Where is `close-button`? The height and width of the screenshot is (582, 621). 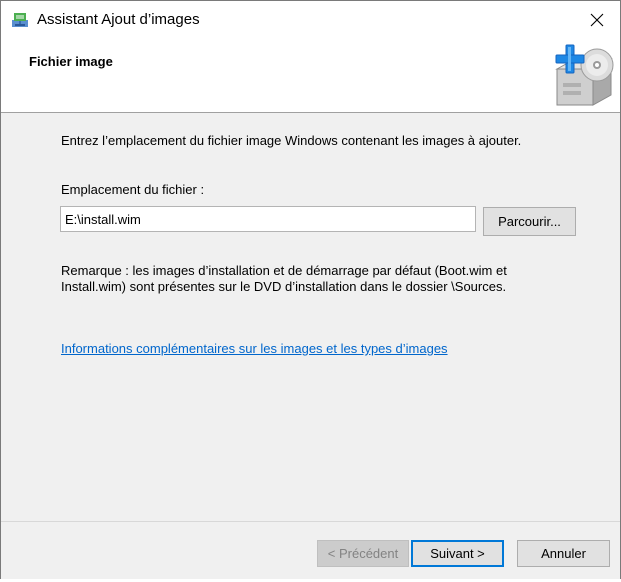 close-button is located at coordinates (597, 20).